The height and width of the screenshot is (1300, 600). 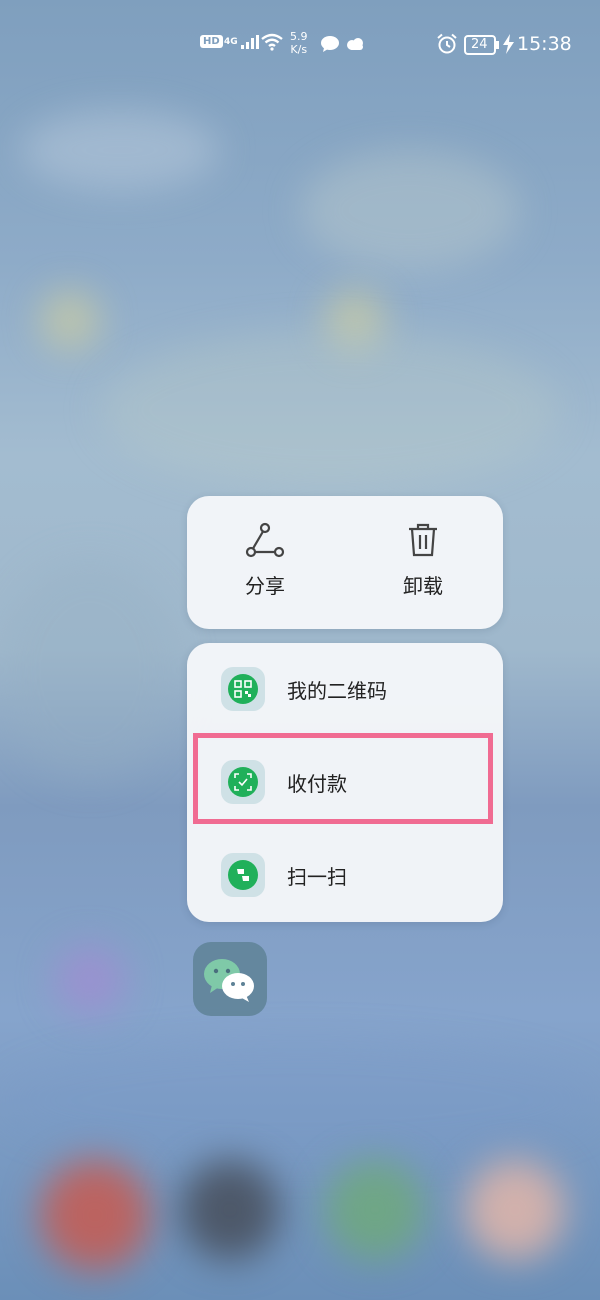 What do you see at coordinates (423, 586) in the screenshot?
I see `uninstall-label: 卸载` at bounding box center [423, 586].